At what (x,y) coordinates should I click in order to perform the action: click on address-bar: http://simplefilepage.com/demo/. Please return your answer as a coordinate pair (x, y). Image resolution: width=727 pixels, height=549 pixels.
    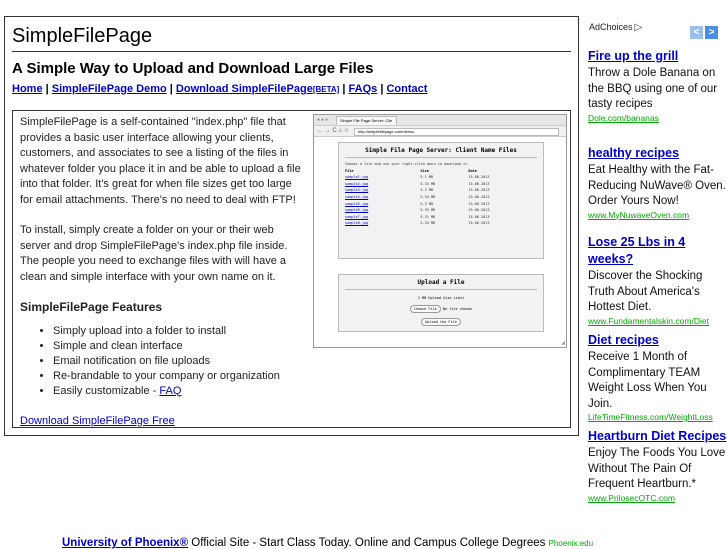
    Looking at the image, I should click on (456, 132).